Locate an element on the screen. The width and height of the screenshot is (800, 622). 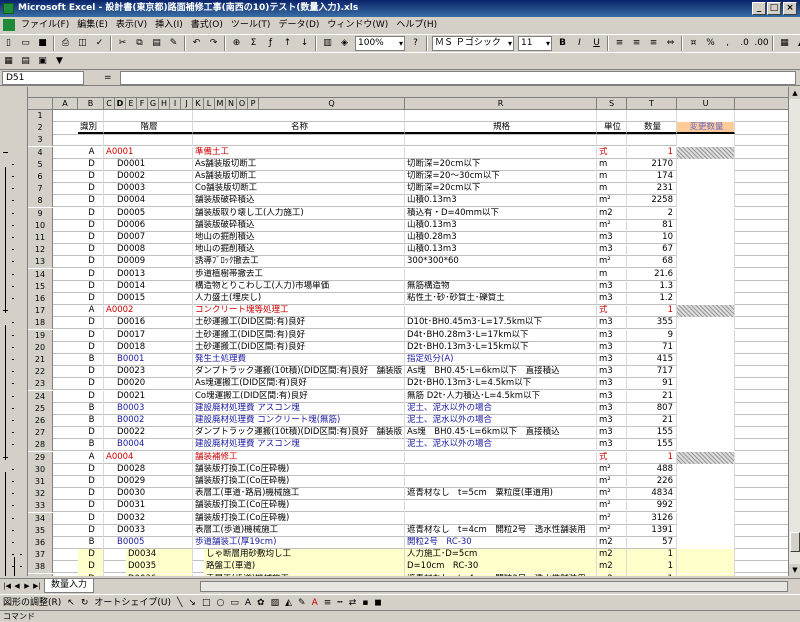
menu-help: ヘルプ(H) is located at coordinates (416, 25).